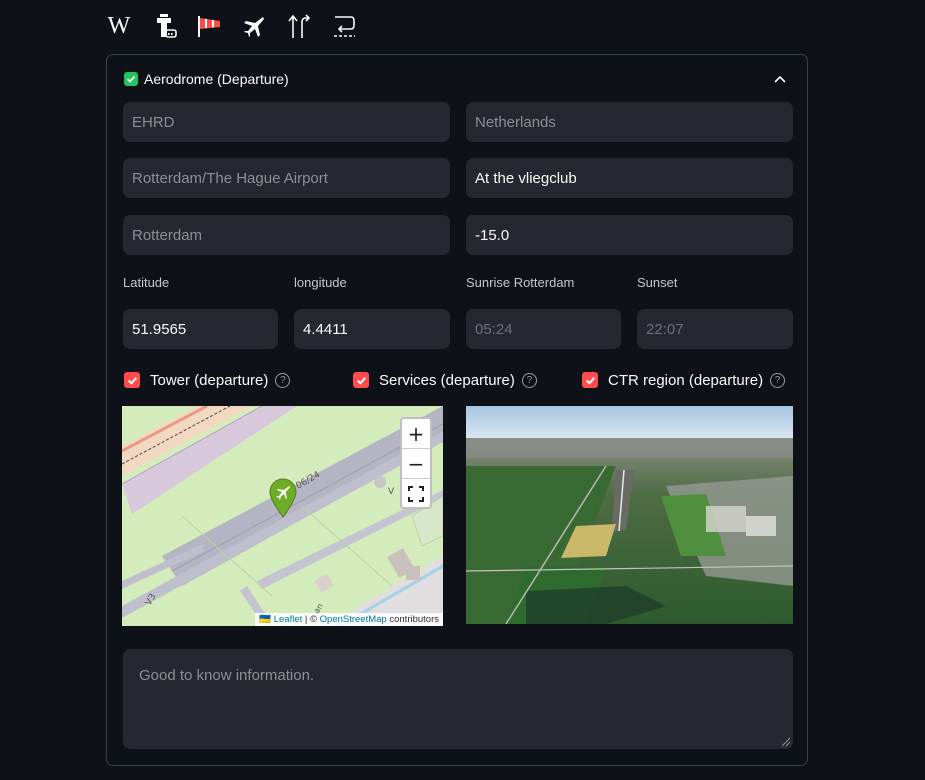 This screenshot has height=780, width=925. What do you see at coordinates (629, 515) in the screenshot?
I see `aerodrome-aerial-photo` at bounding box center [629, 515].